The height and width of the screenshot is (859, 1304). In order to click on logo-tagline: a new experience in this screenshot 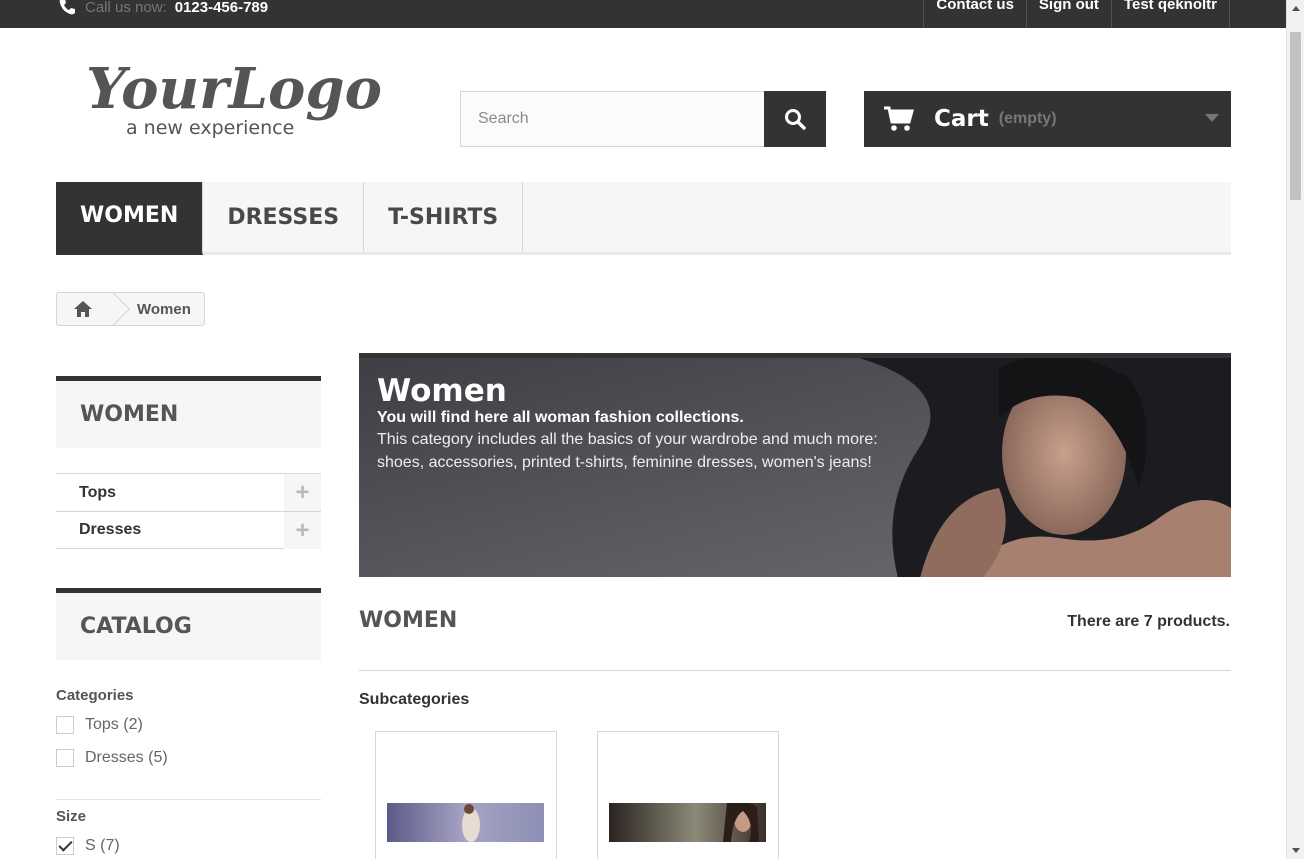, I will do `click(210, 128)`.